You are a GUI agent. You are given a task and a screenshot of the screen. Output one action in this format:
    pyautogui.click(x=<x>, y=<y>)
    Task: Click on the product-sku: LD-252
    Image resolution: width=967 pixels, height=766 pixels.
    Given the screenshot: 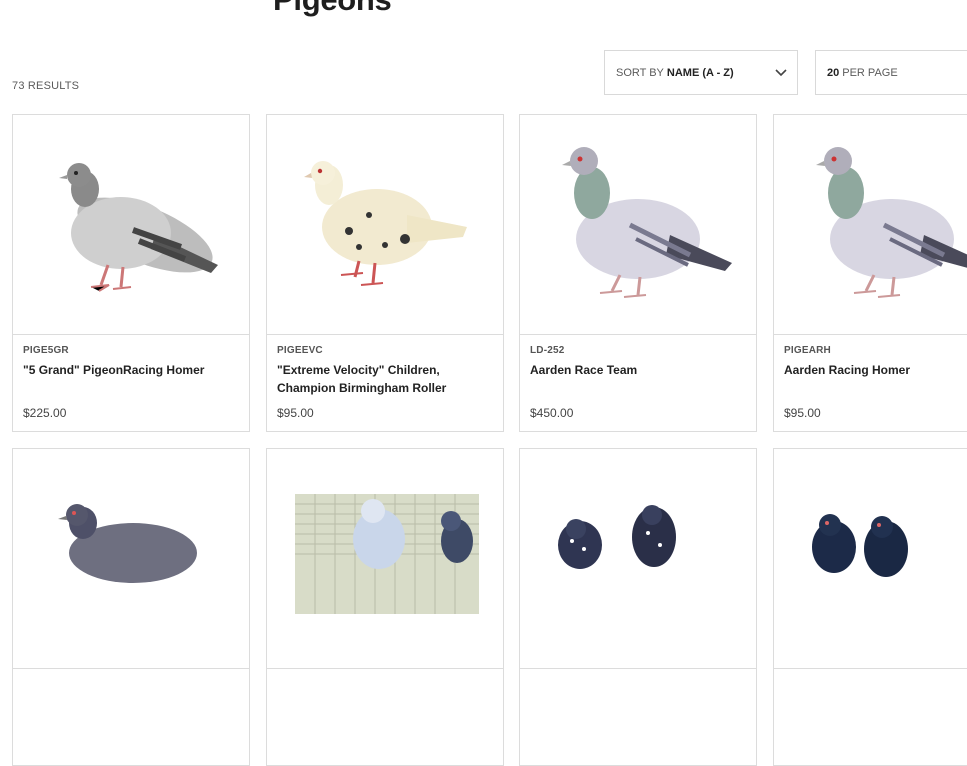 What is the action you would take?
    pyautogui.click(x=547, y=350)
    